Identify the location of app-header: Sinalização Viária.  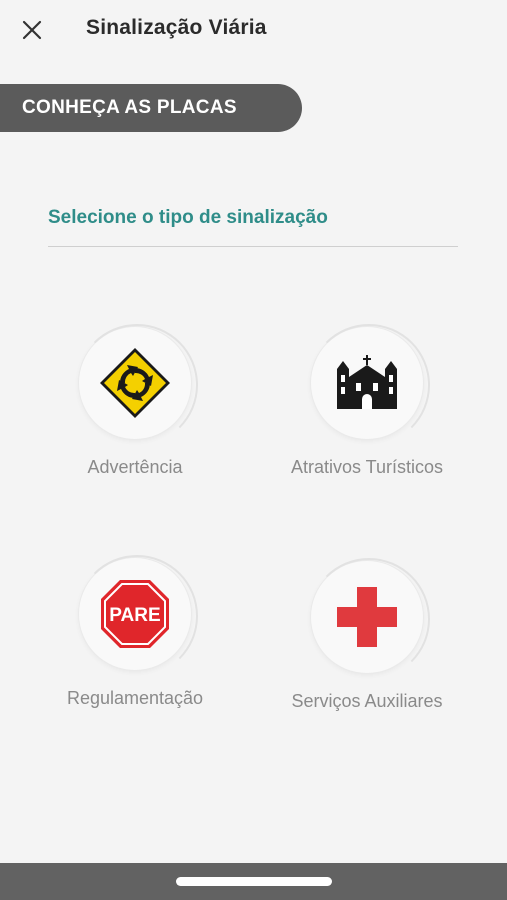
(253, 30).